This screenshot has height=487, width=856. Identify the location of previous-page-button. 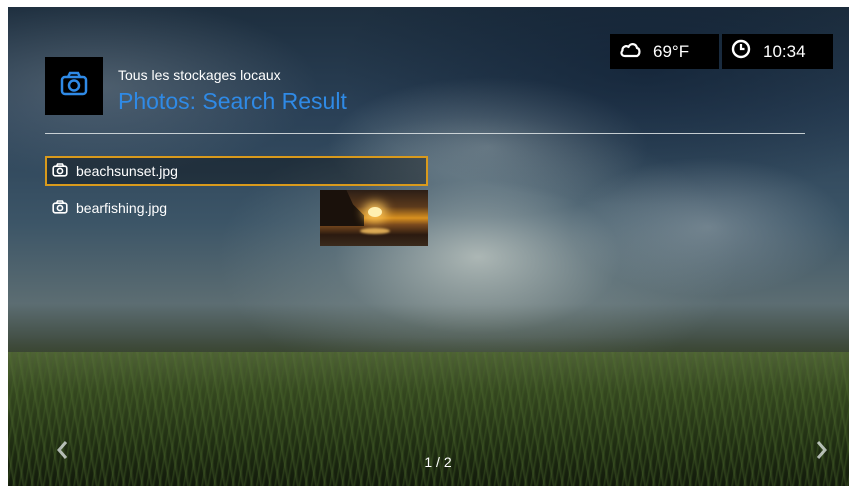
(62, 452).